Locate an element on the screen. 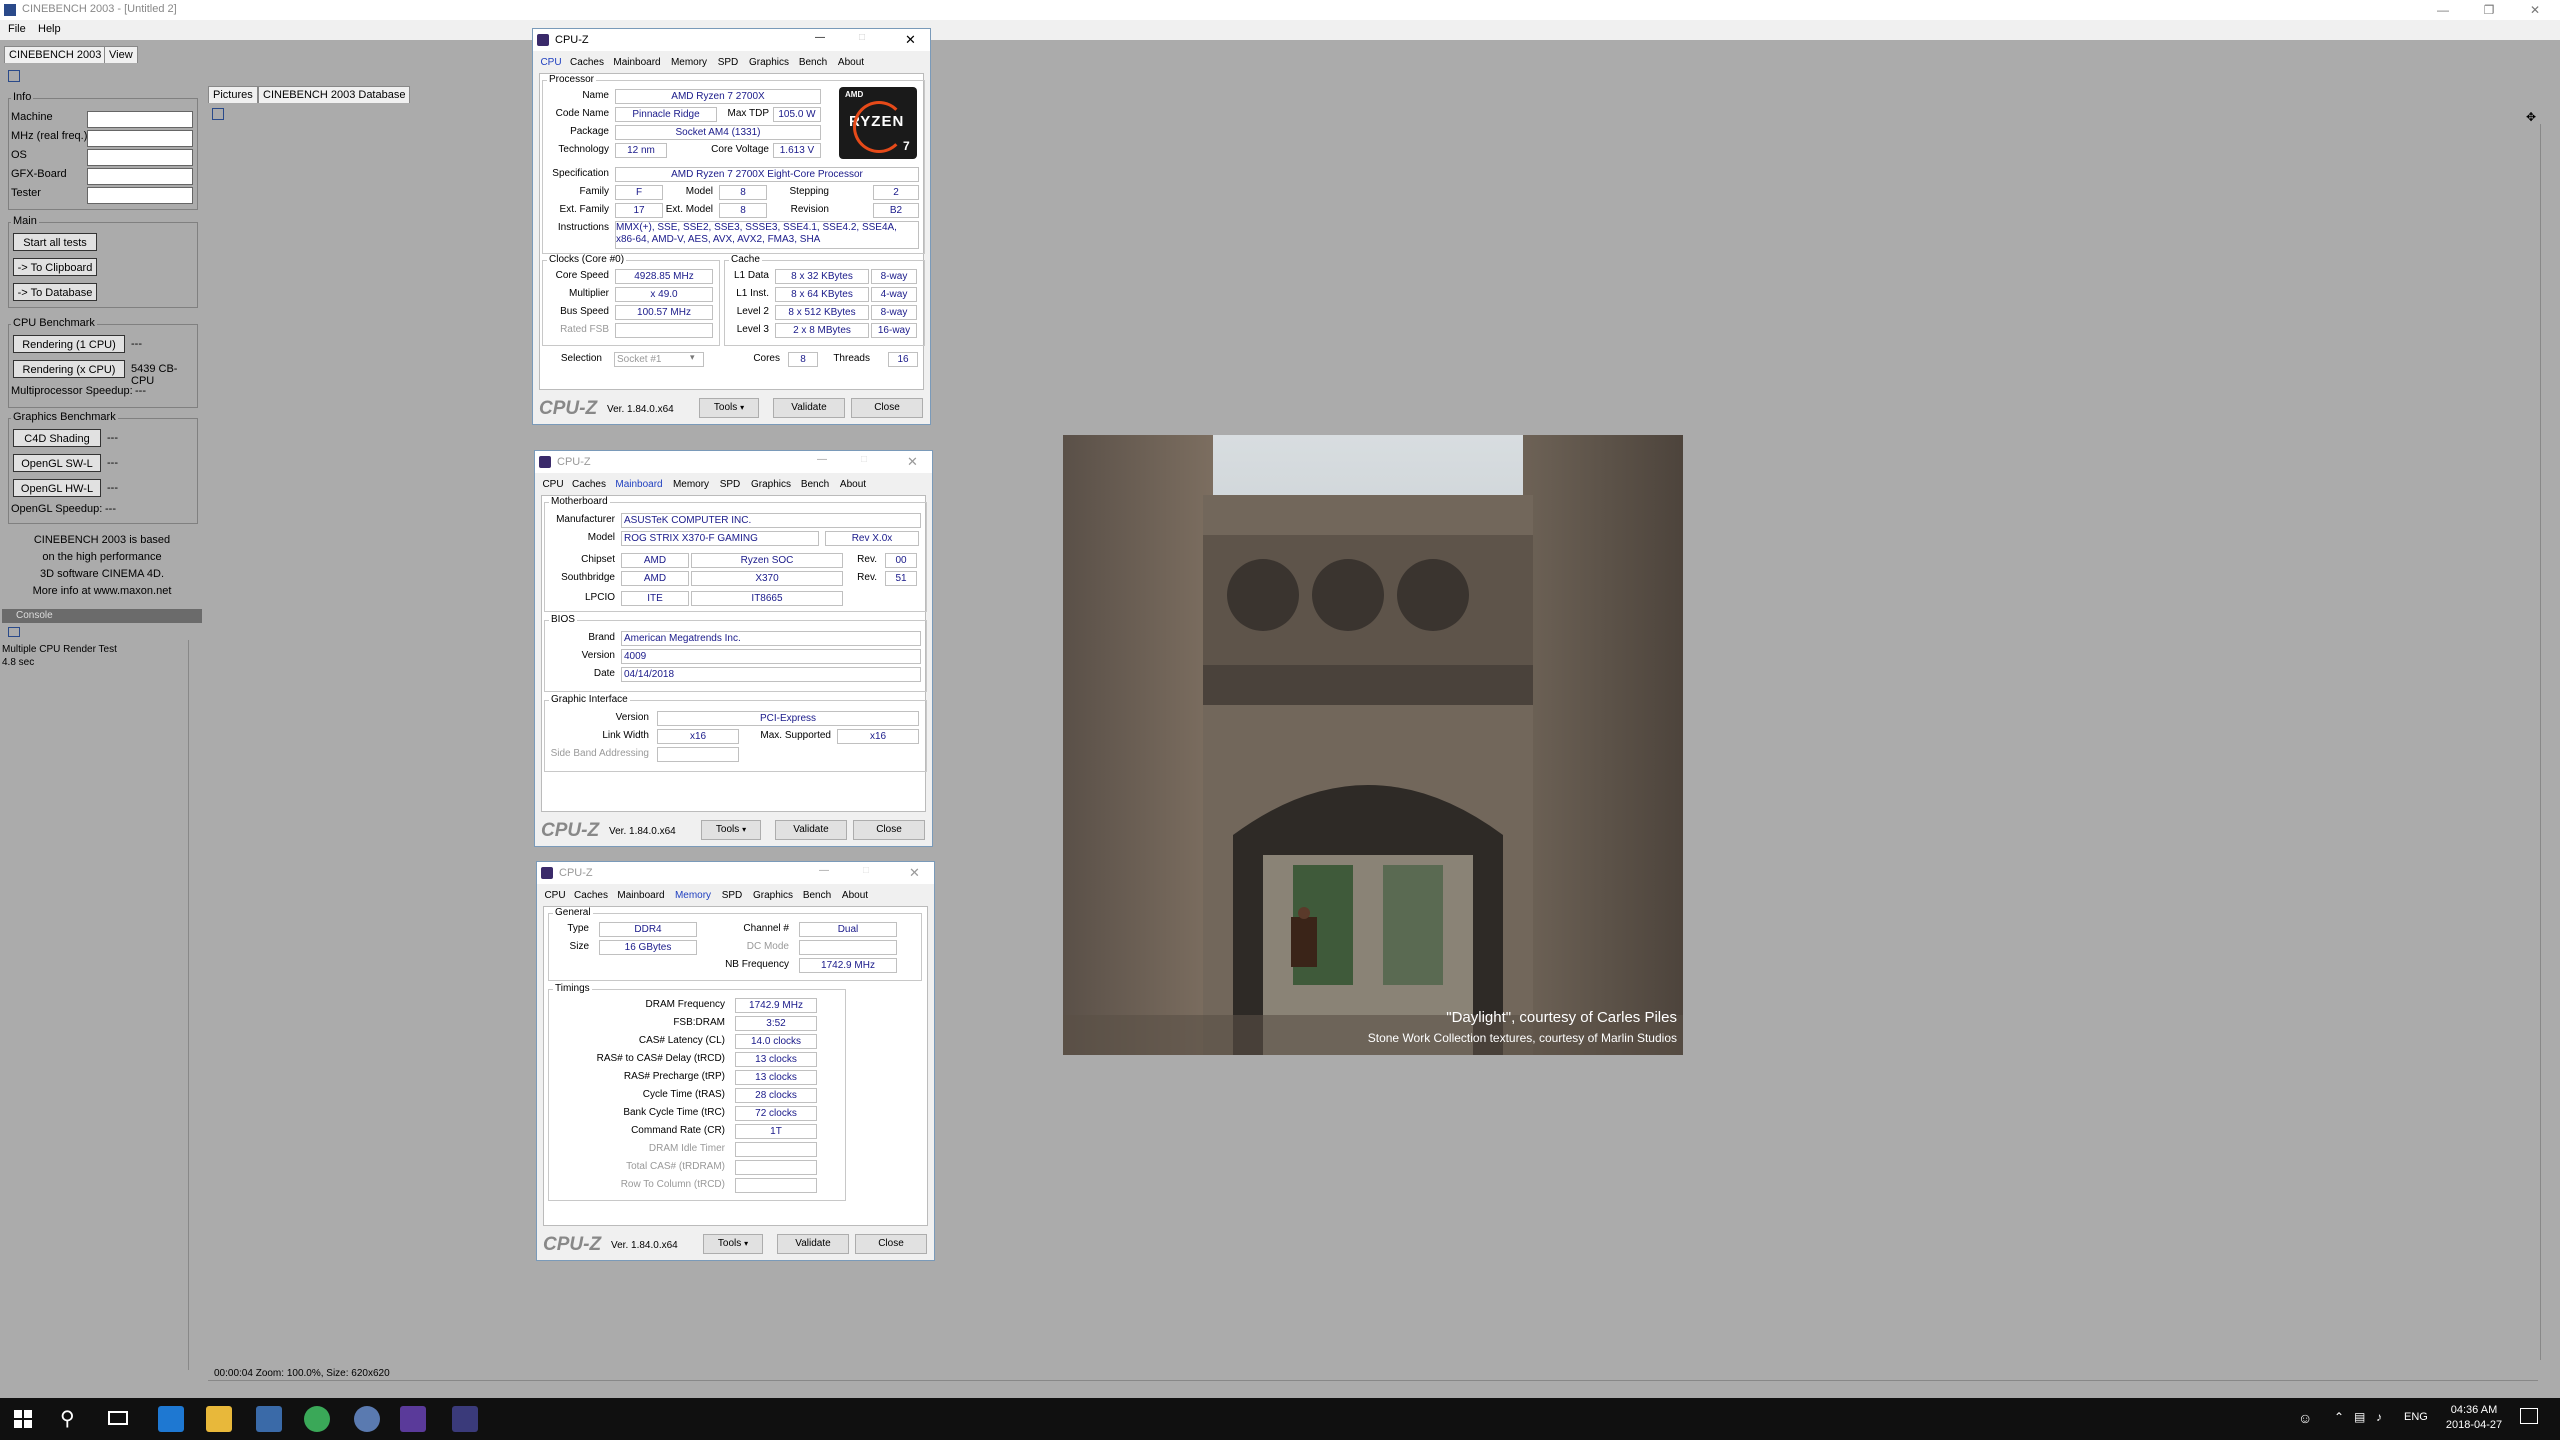 This screenshot has height=1440, width=2560. os-field is located at coordinates (140, 157).